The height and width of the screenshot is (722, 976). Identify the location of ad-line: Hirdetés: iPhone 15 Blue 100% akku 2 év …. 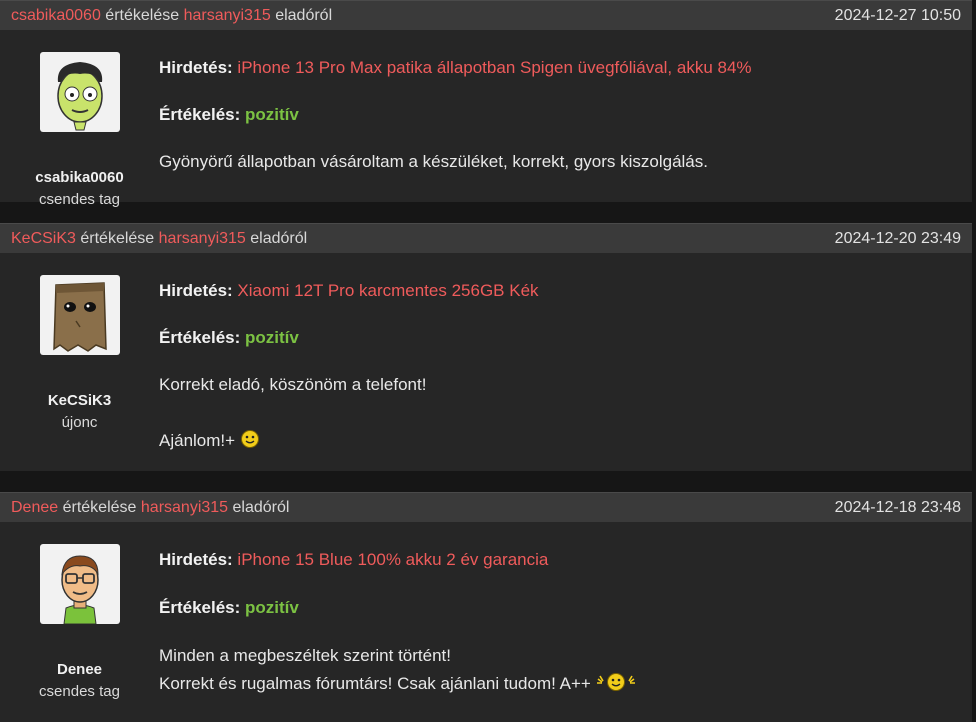
(353, 560).